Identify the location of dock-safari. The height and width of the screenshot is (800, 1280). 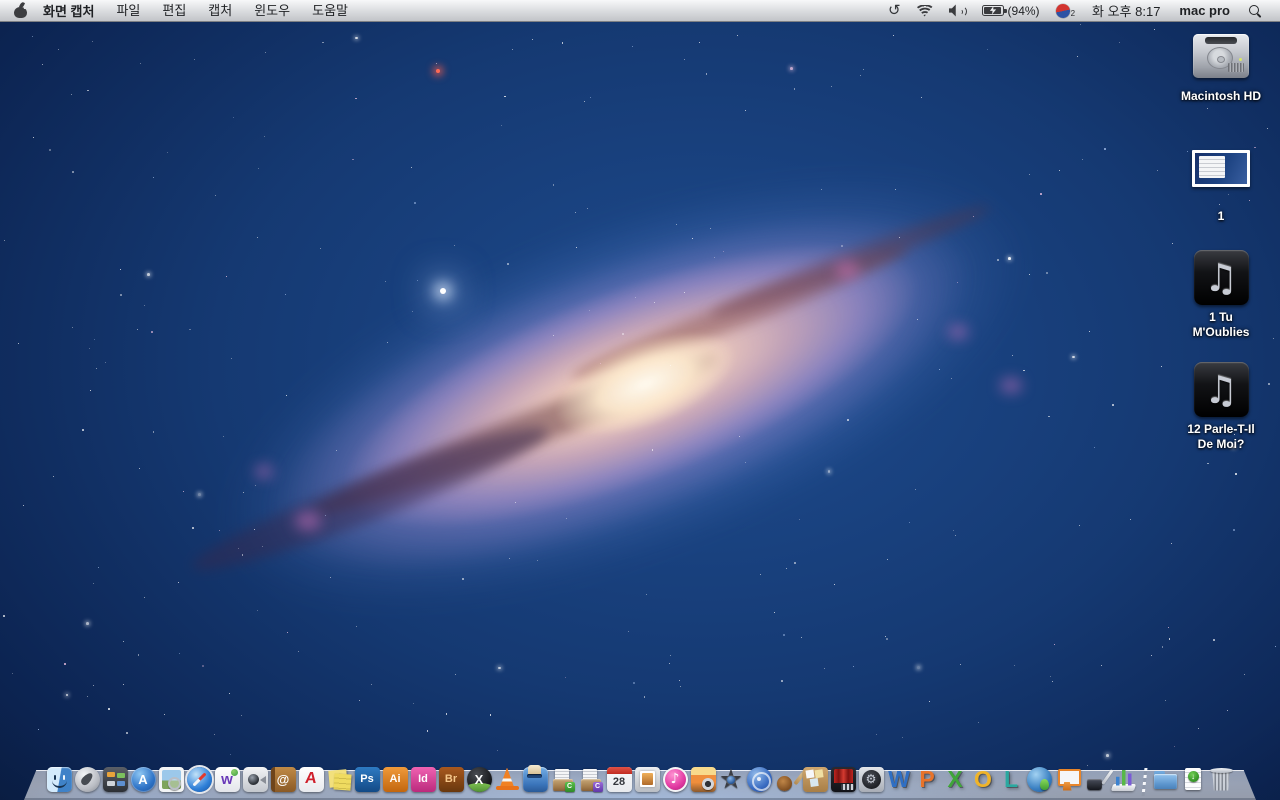
(199, 779).